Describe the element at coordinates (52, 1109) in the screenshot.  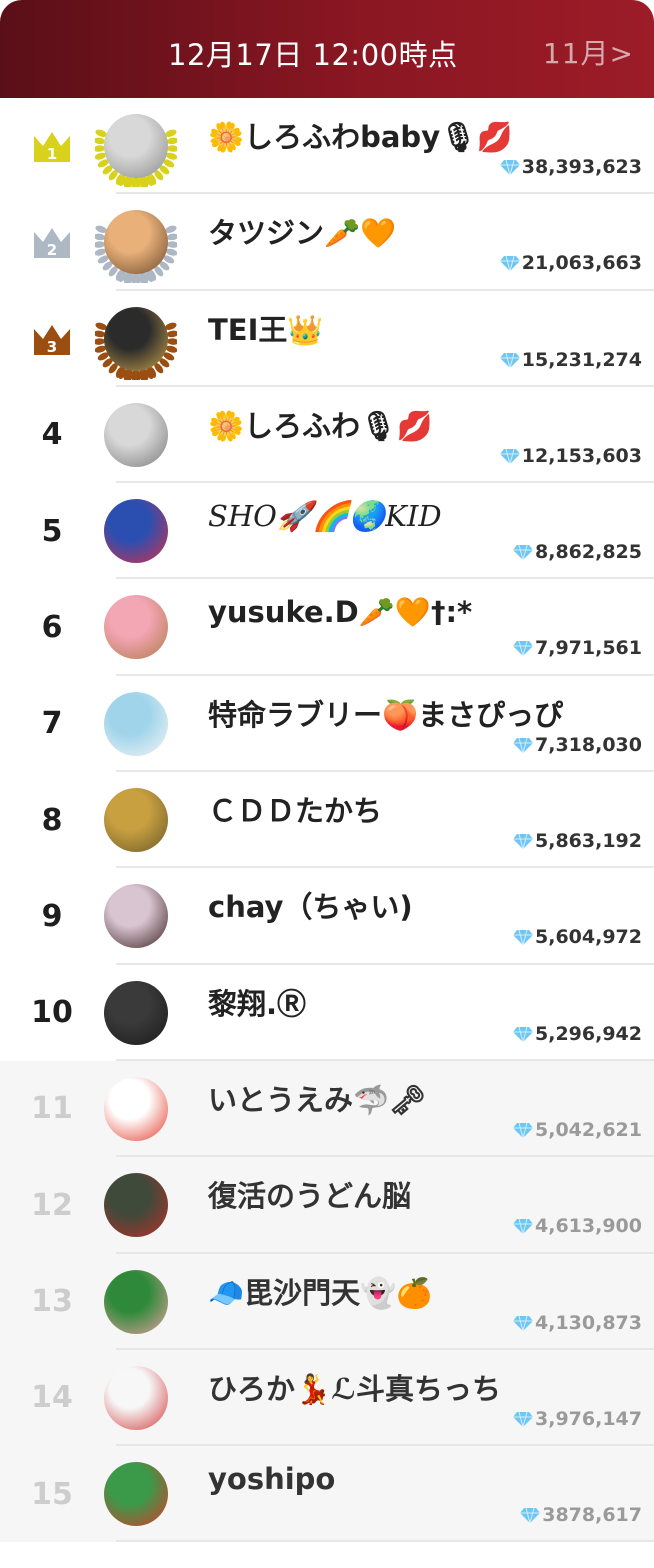
I see `rank-number: 11` at that location.